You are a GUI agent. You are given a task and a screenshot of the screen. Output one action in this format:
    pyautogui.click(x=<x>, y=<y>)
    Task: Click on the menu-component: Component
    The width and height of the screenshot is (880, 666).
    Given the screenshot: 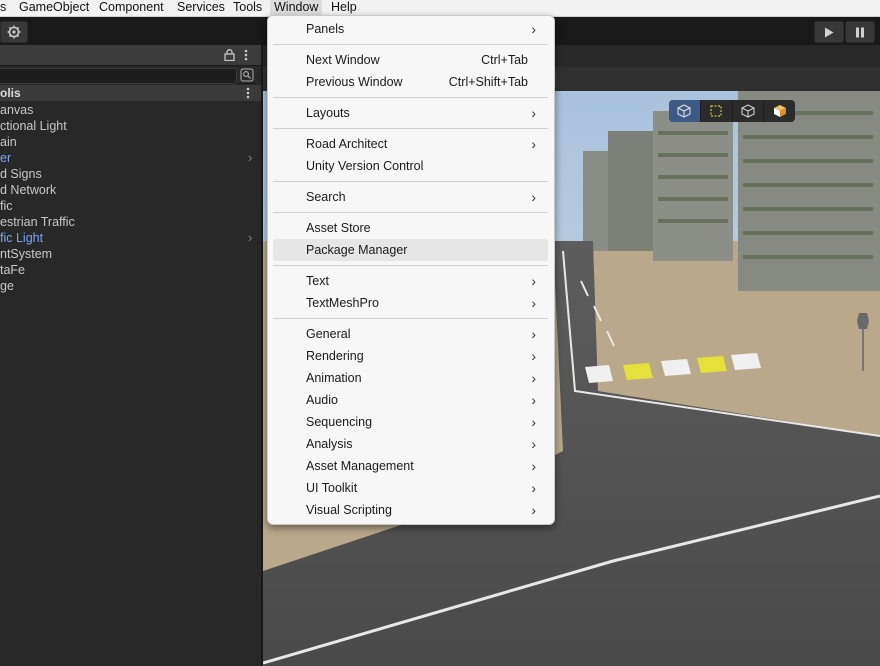 What is the action you would take?
    pyautogui.click(x=131, y=7)
    